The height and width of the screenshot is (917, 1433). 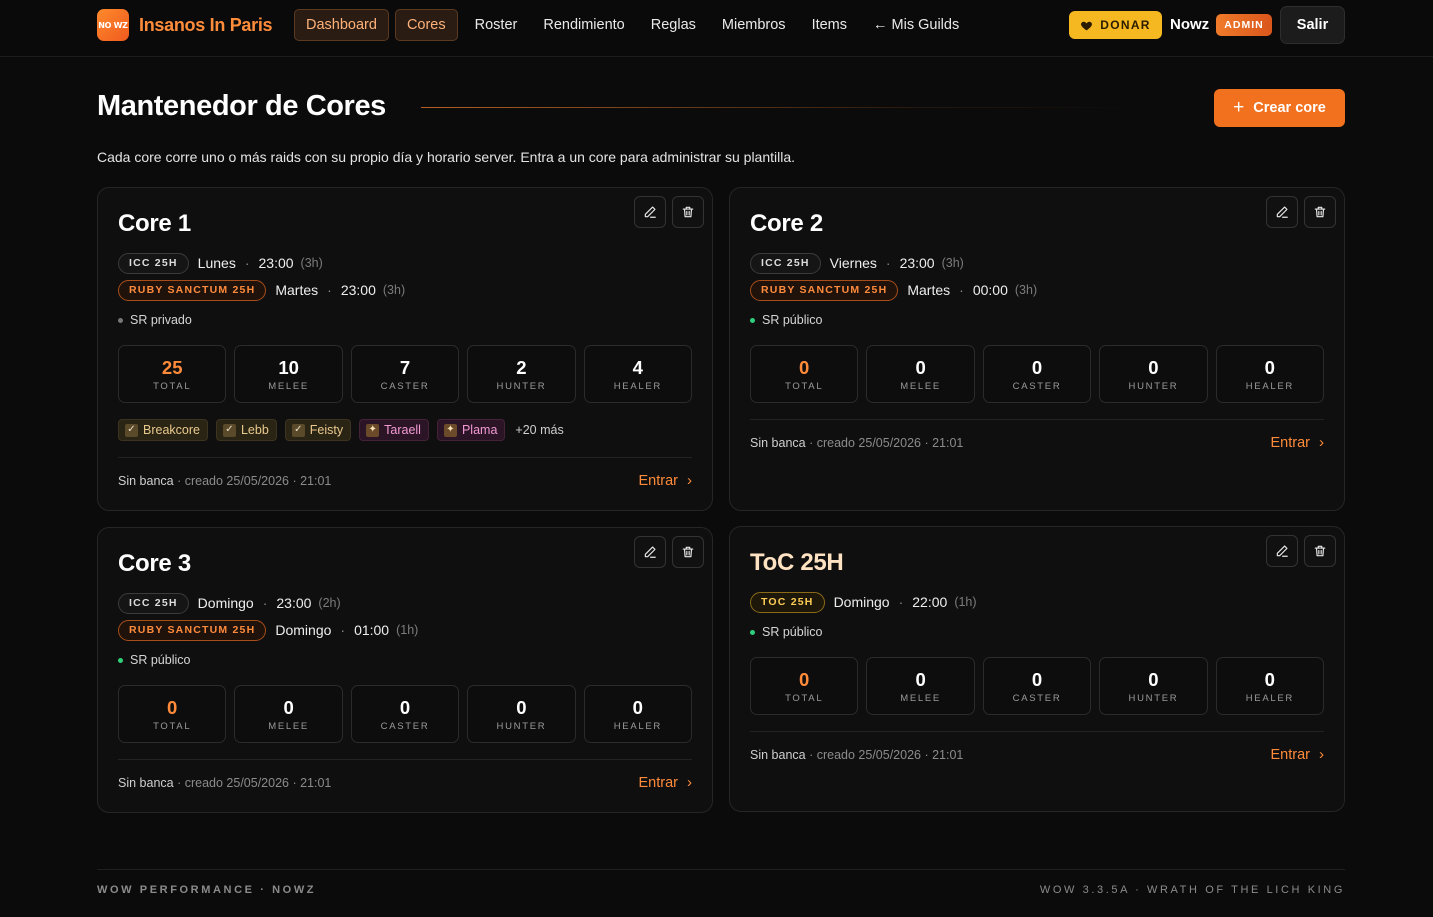 I want to click on member-chip: ✦ Plama, so click(x=471, y=430).